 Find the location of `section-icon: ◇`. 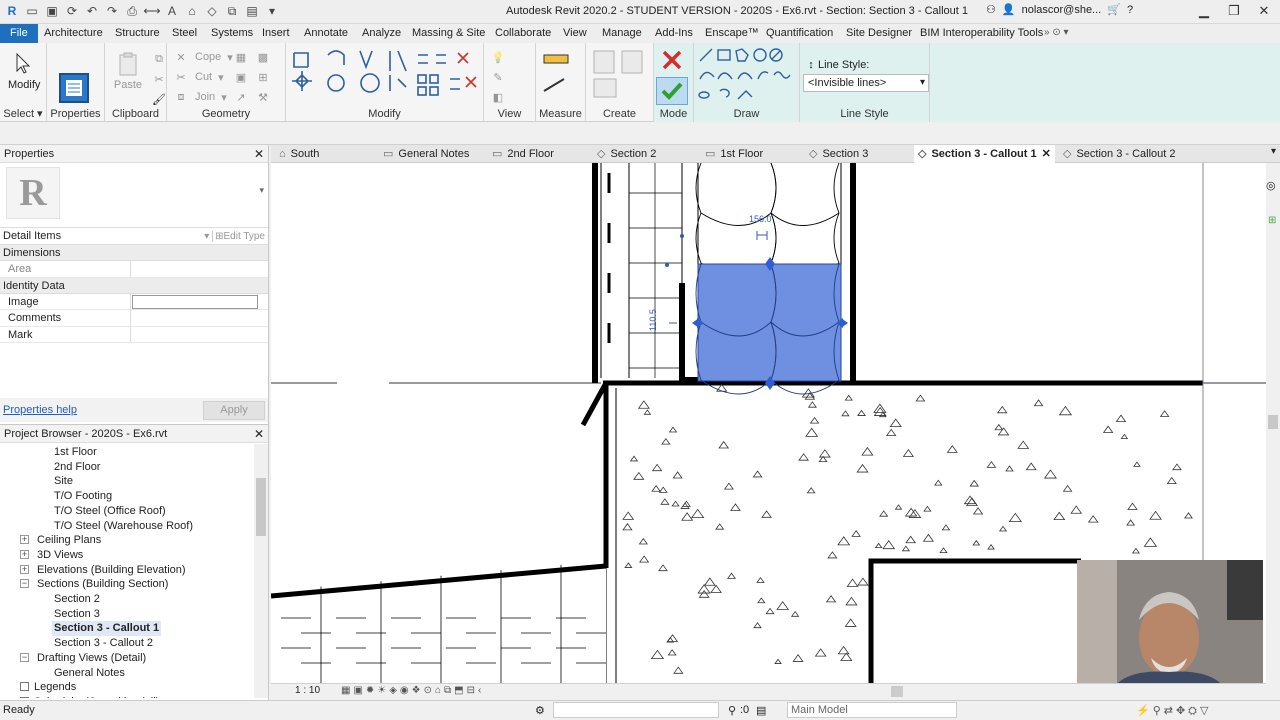

section-icon: ◇ is located at coordinates (212, 11).